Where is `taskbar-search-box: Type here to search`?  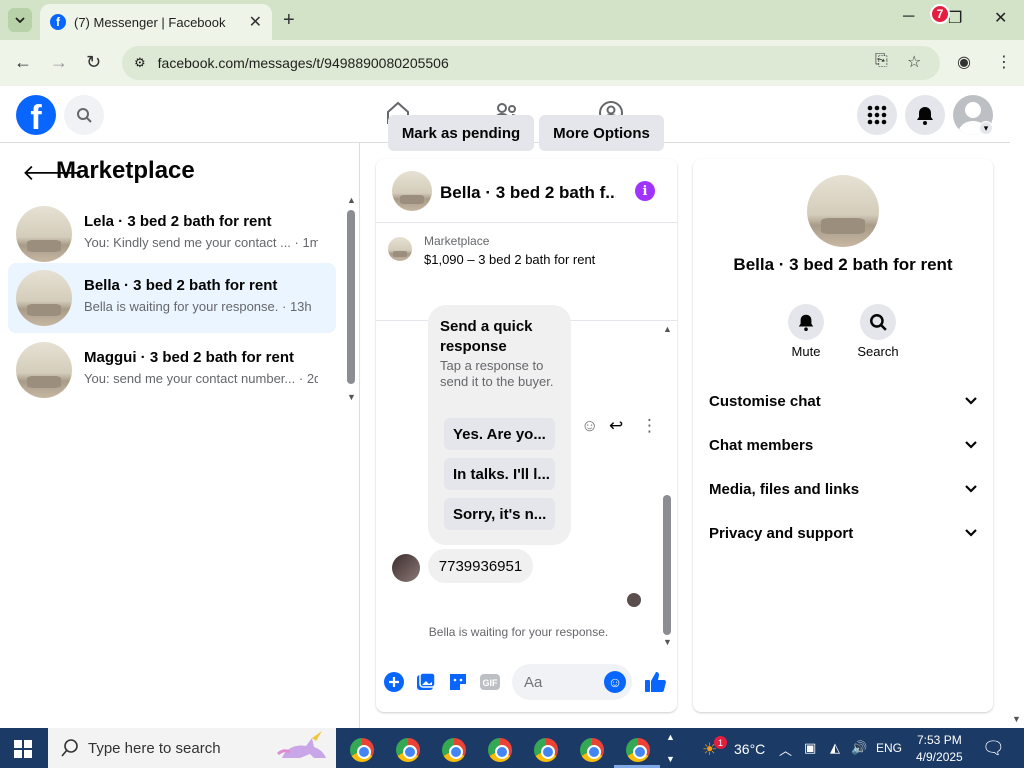
taskbar-search-box: Type here to search is located at coordinates (192, 748).